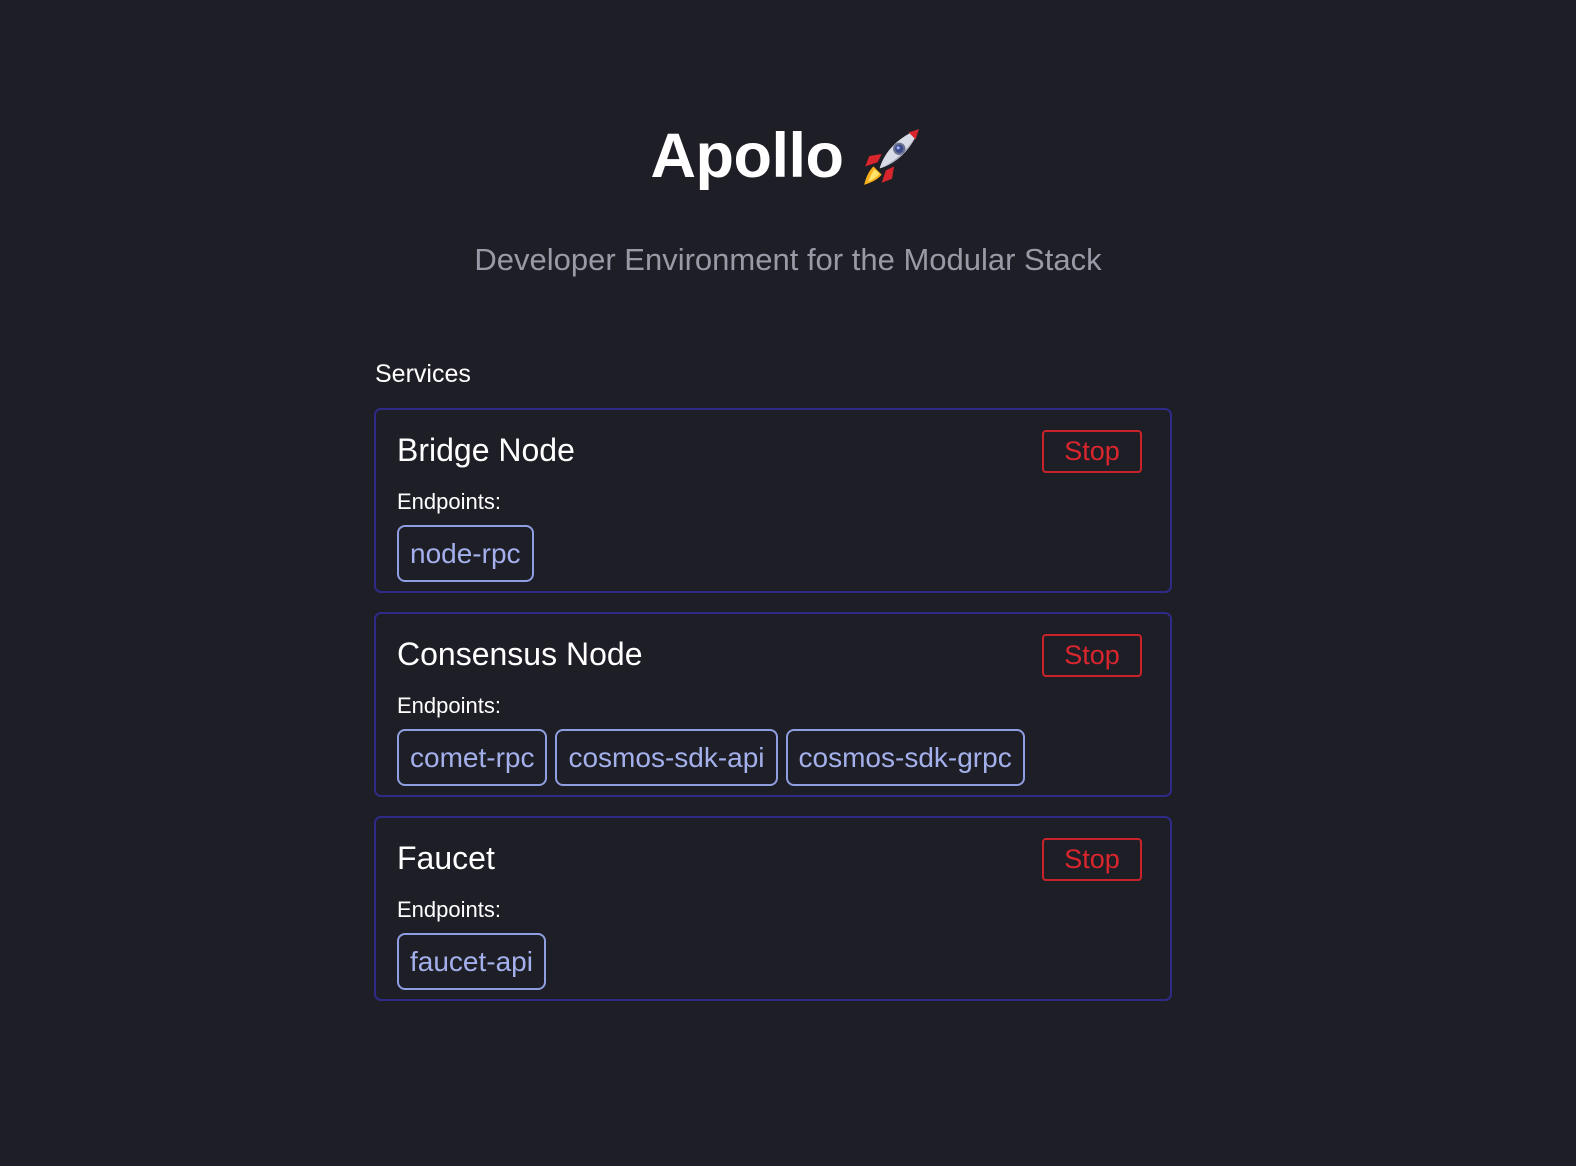  Describe the element at coordinates (423, 374) in the screenshot. I see `services-heading: Services` at that location.